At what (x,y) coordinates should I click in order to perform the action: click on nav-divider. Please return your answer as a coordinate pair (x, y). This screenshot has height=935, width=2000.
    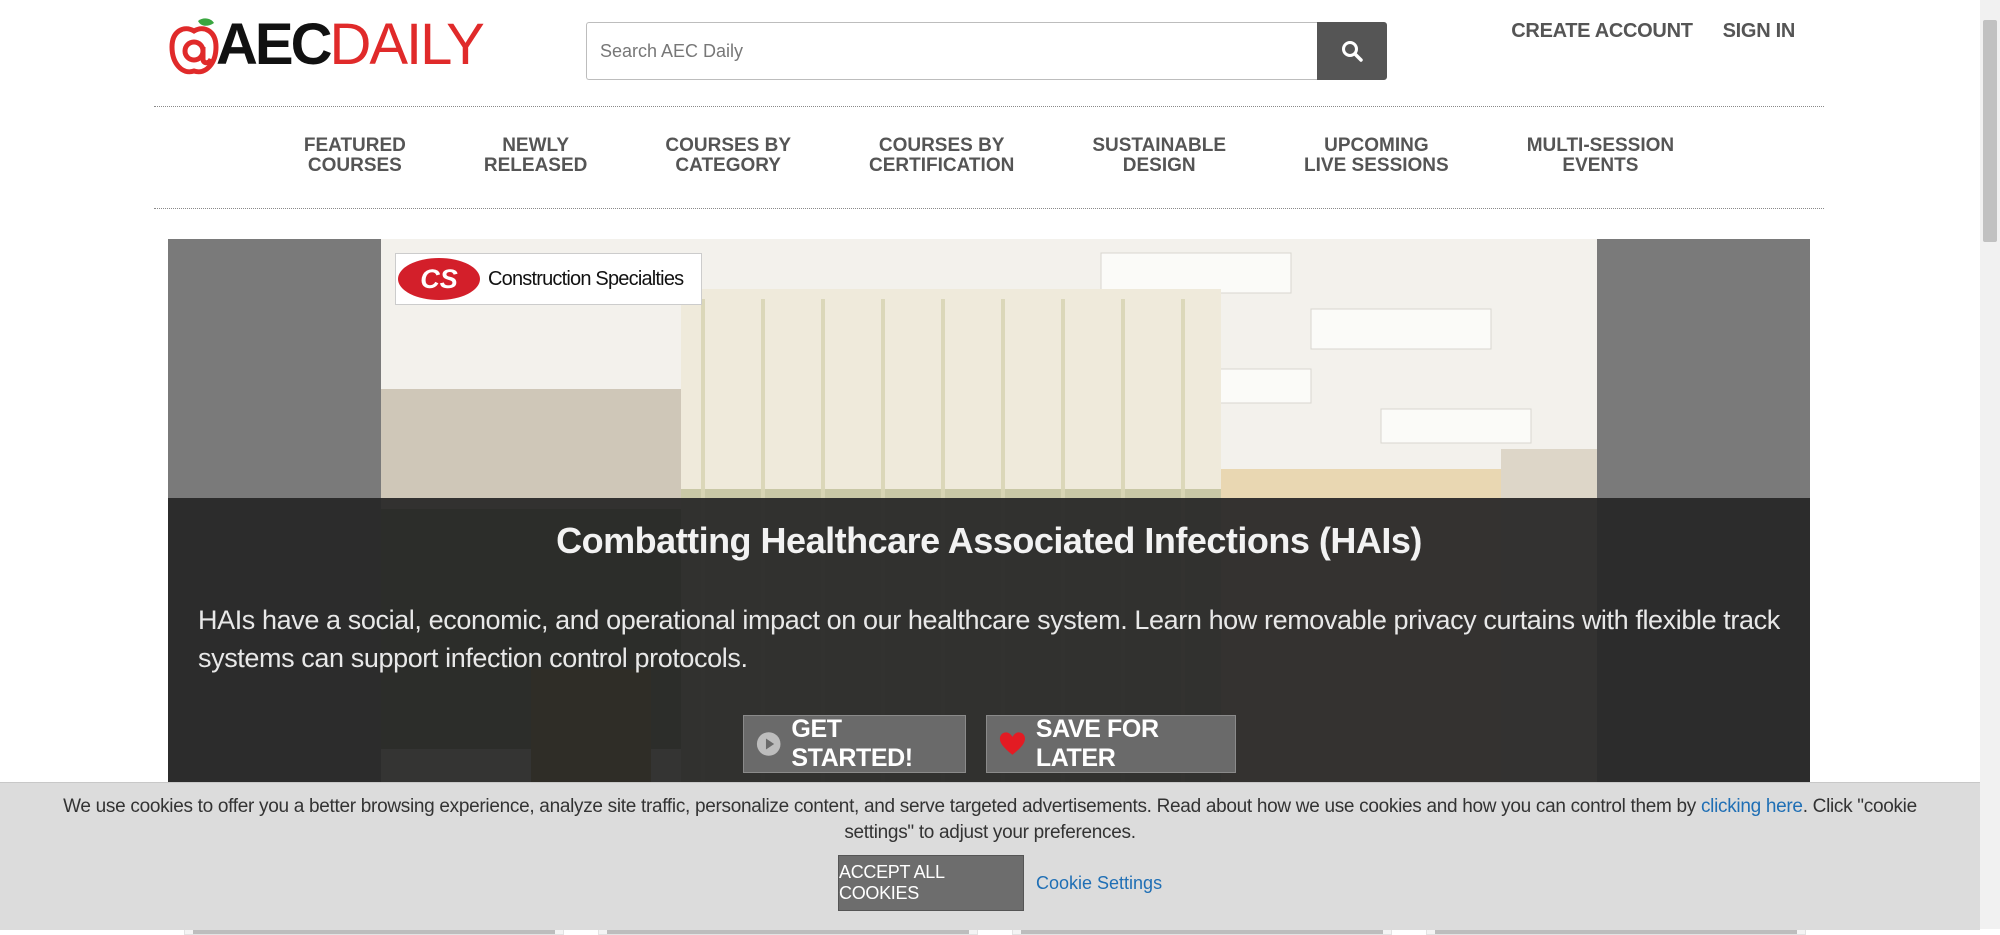
    Looking at the image, I should click on (989, 208).